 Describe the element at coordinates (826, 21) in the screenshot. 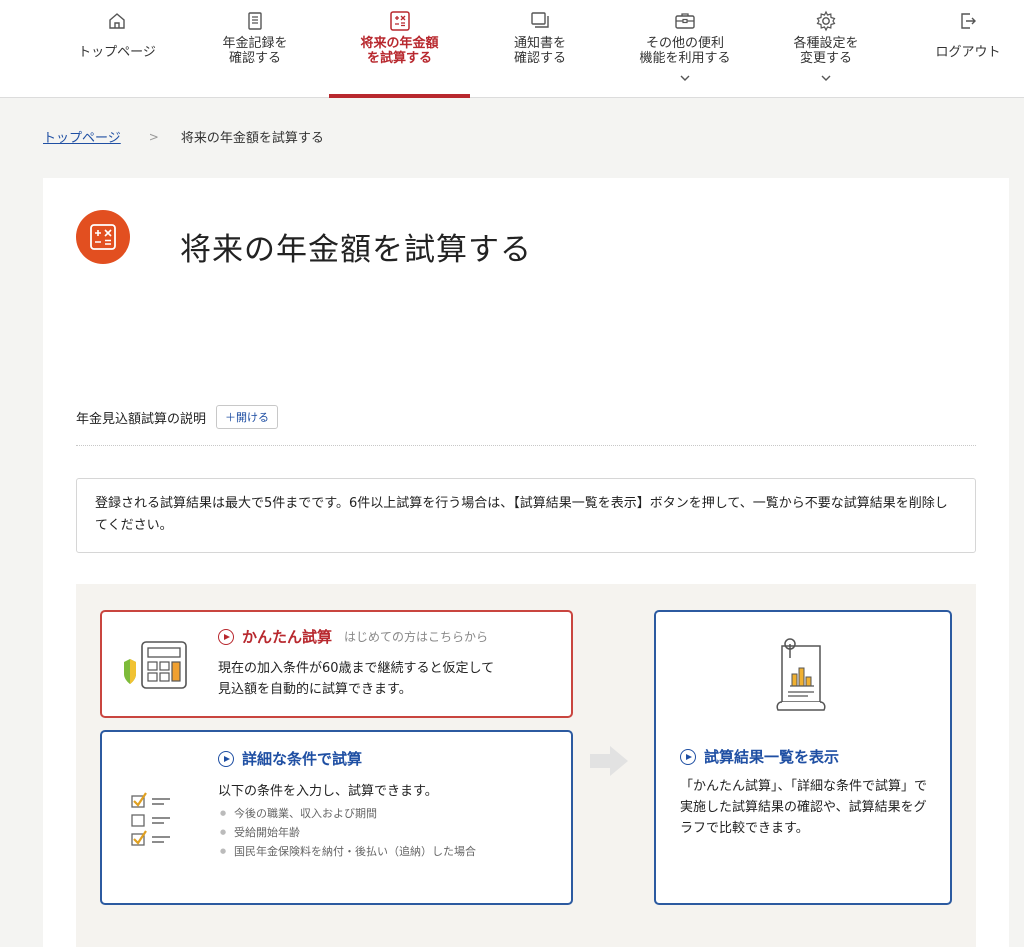

I see `gear-icon` at that location.